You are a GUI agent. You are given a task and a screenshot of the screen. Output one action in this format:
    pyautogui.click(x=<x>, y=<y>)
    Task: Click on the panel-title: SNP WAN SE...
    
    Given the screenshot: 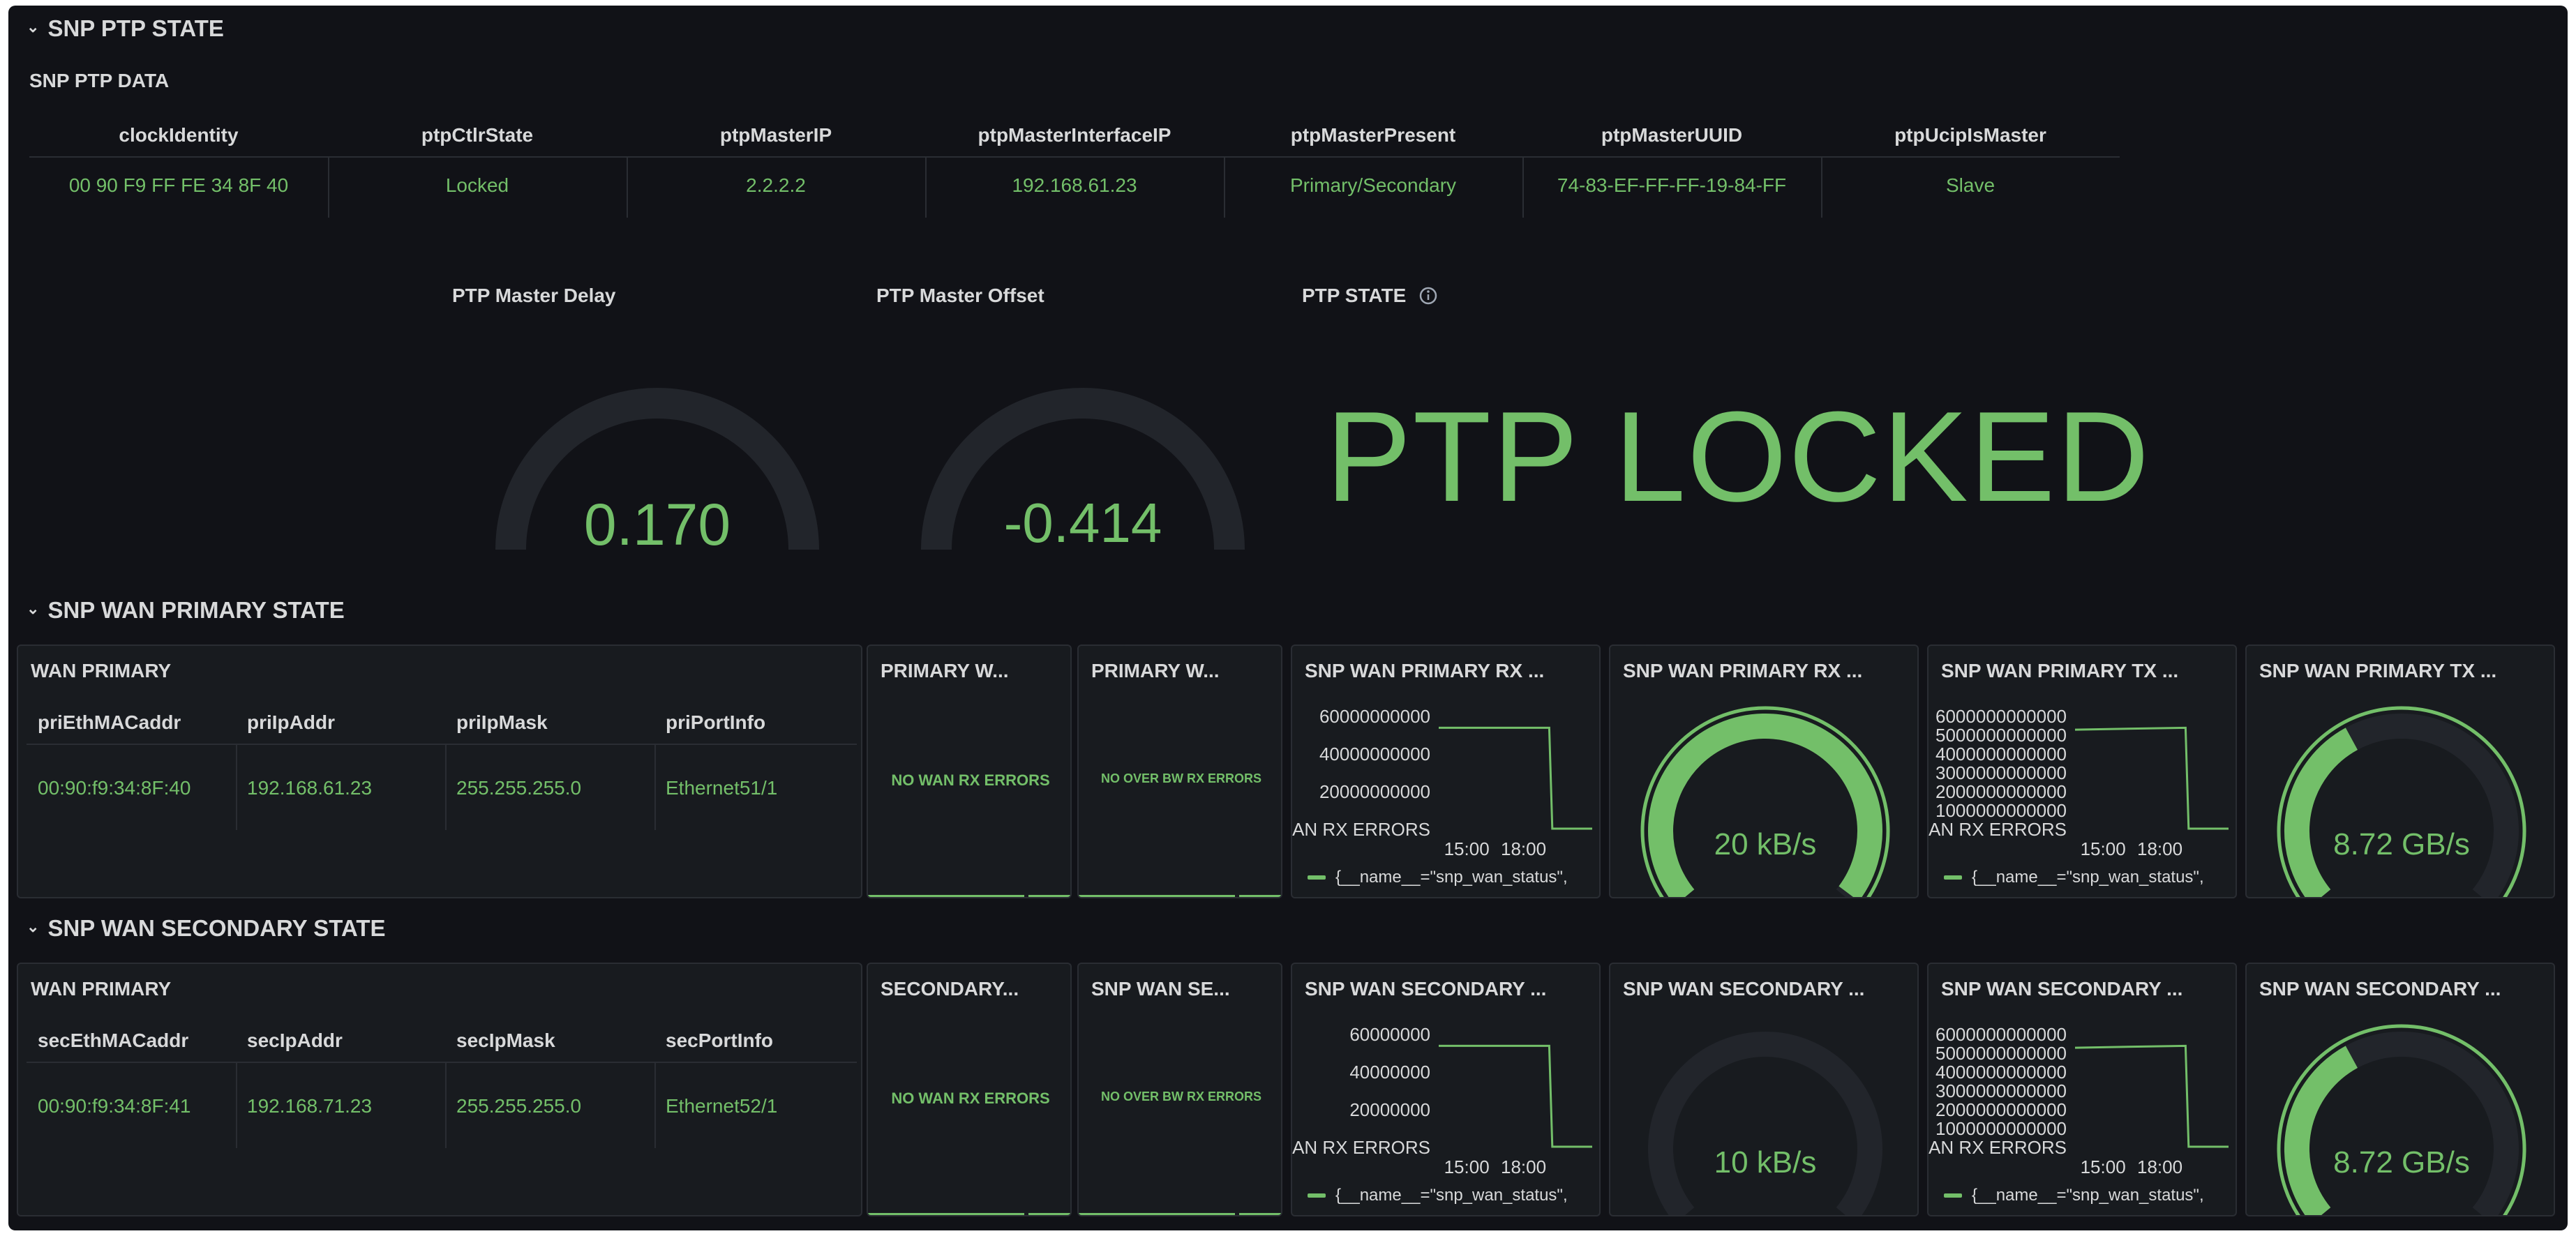 What is the action you would take?
    pyautogui.click(x=1160, y=989)
    